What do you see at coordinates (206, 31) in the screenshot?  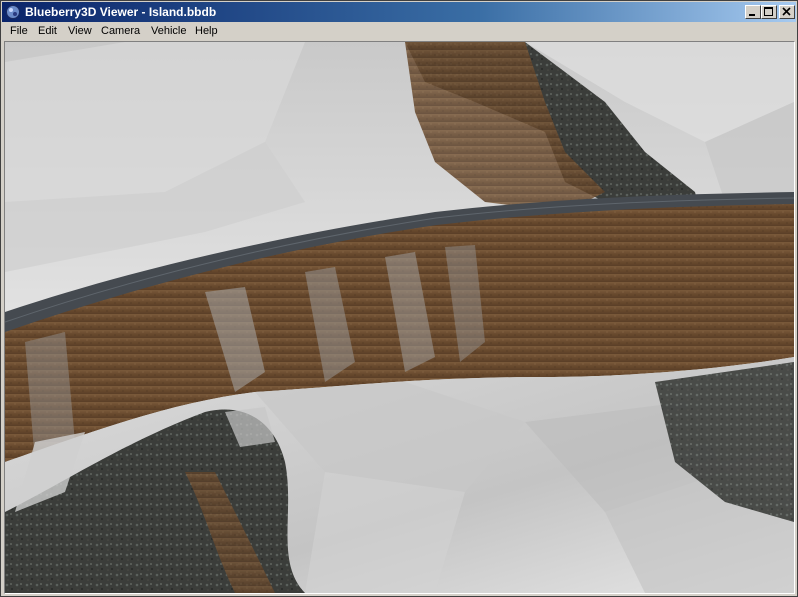 I see `menu-help: Help` at bounding box center [206, 31].